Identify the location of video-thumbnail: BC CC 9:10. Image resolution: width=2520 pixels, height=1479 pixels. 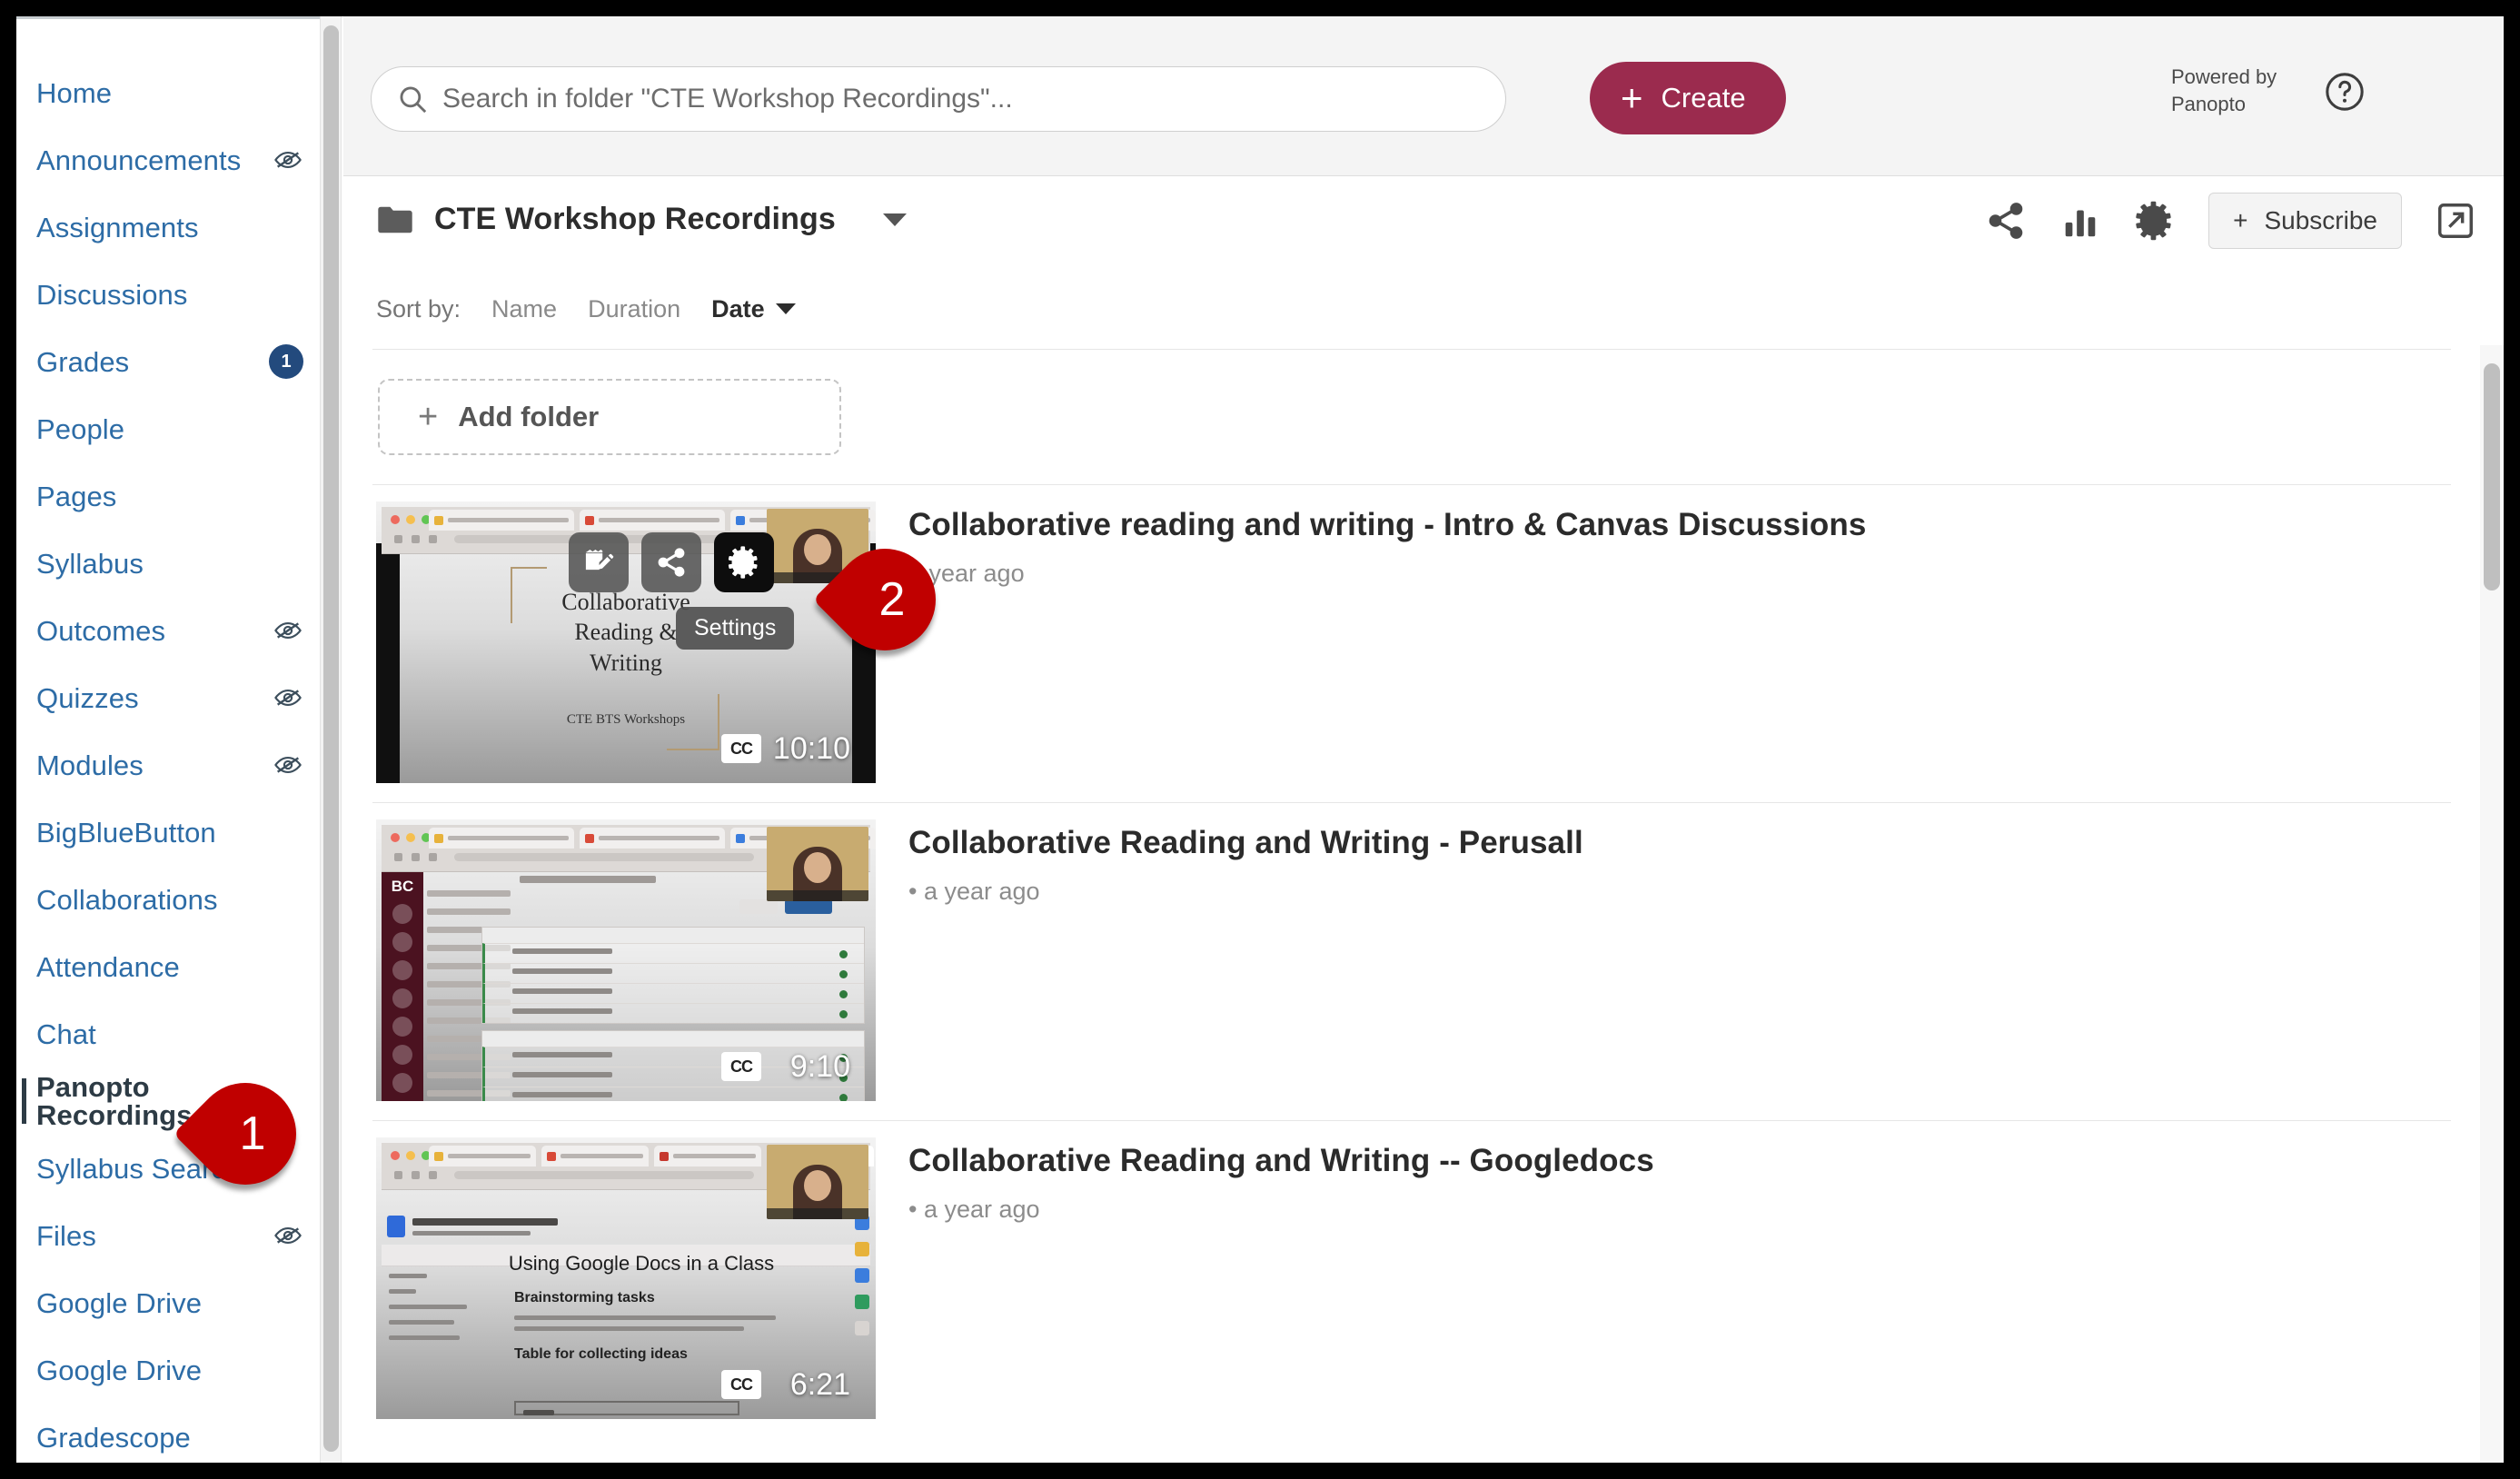
(626, 960).